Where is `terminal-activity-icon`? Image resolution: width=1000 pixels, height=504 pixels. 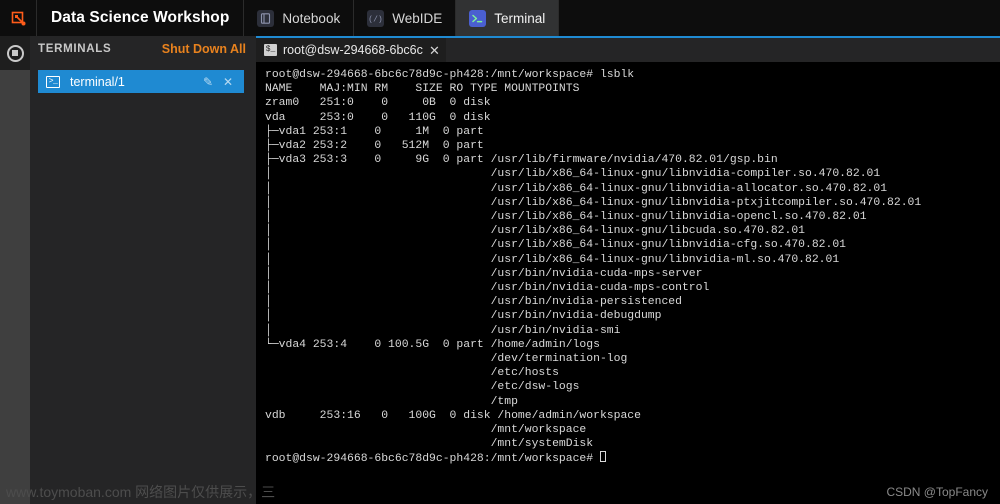 terminal-activity-icon is located at coordinates (15, 53).